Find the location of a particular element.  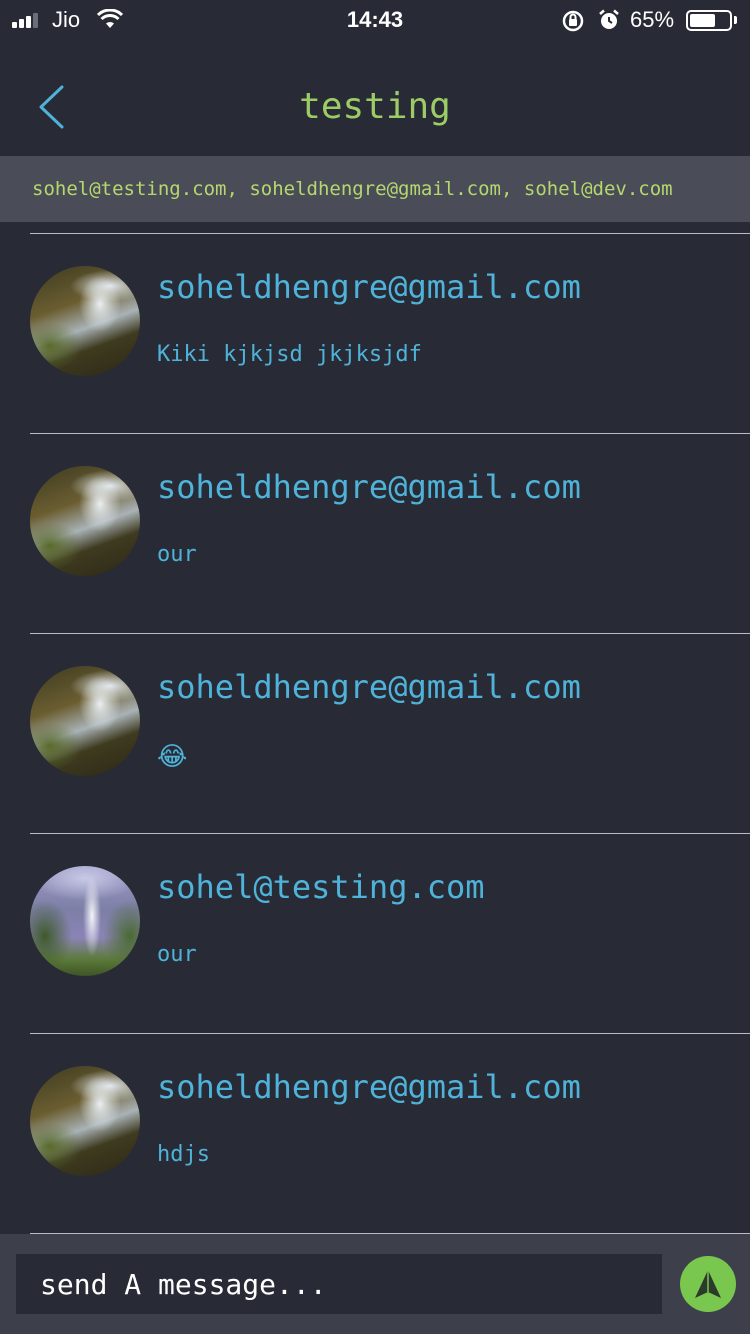

message-composer is located at coordinates (375, 1284).